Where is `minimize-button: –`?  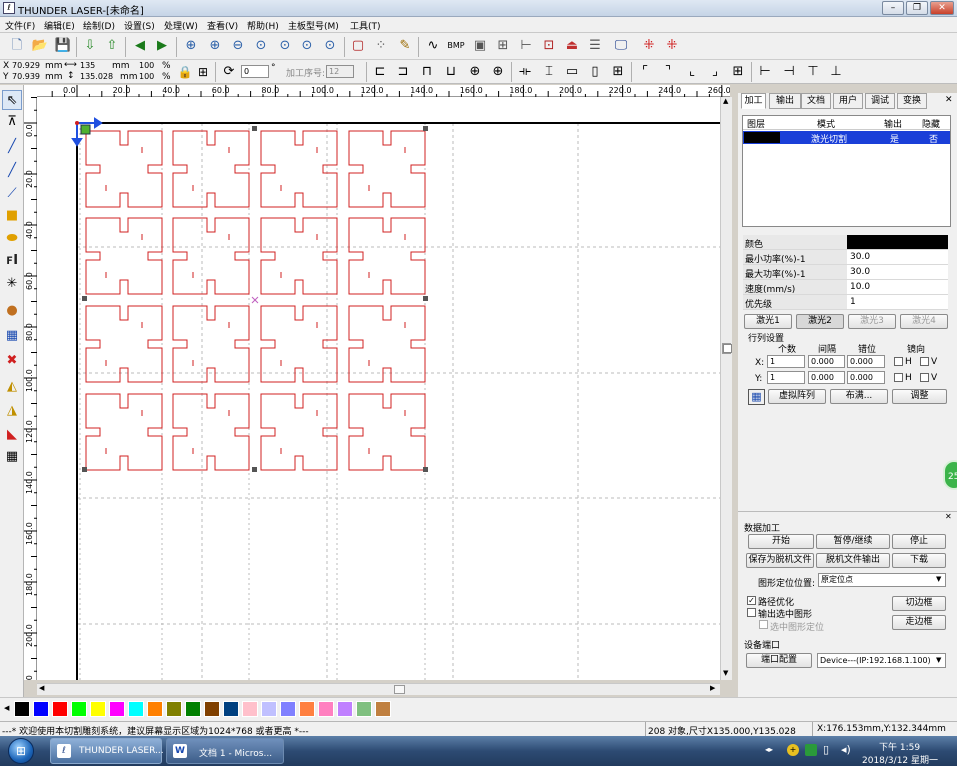
minimize-button: – is located at coordinates (893, 8).